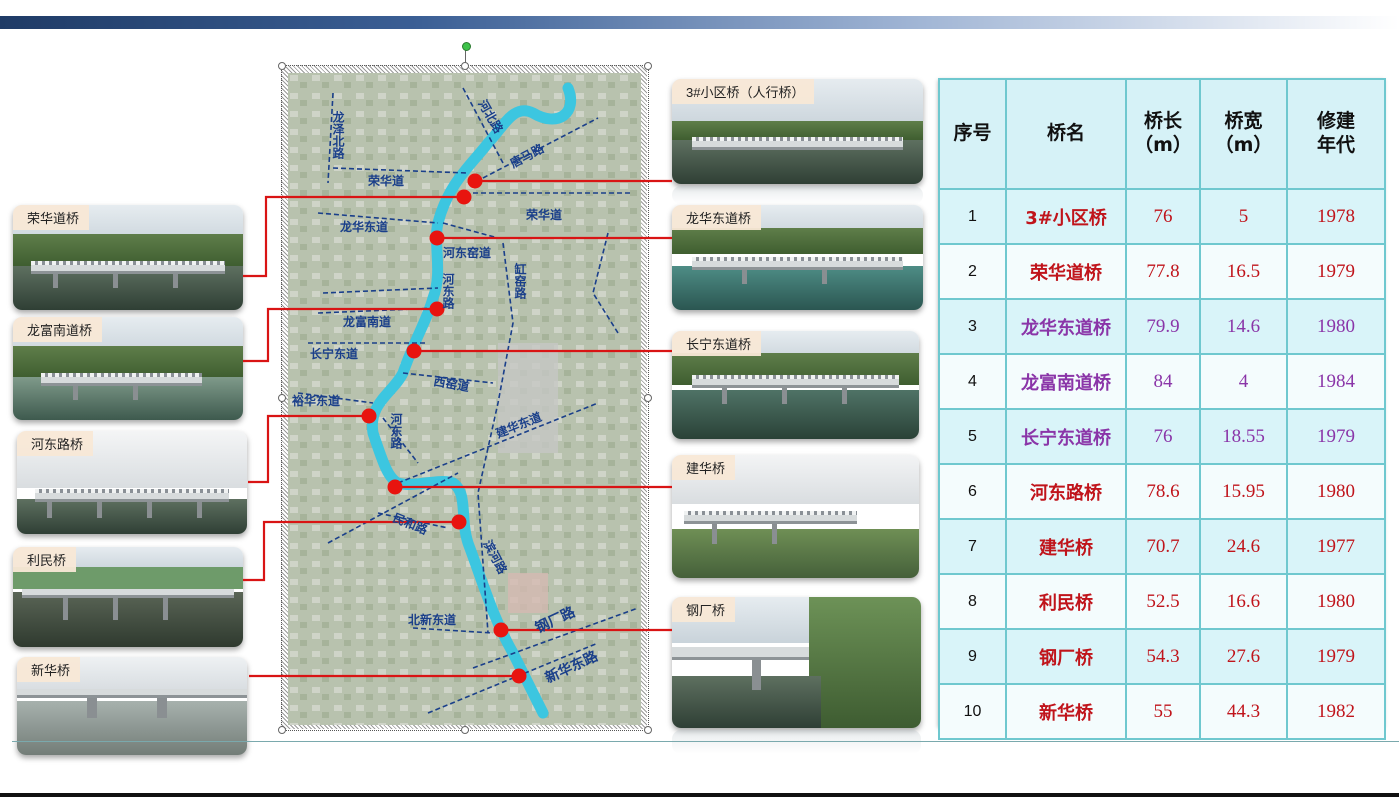 The image size is (1399, 797). What do you see at coordinates (972, 271) in the screenshot?
I see `cell-no: 2` at bounding box center [972, 271].